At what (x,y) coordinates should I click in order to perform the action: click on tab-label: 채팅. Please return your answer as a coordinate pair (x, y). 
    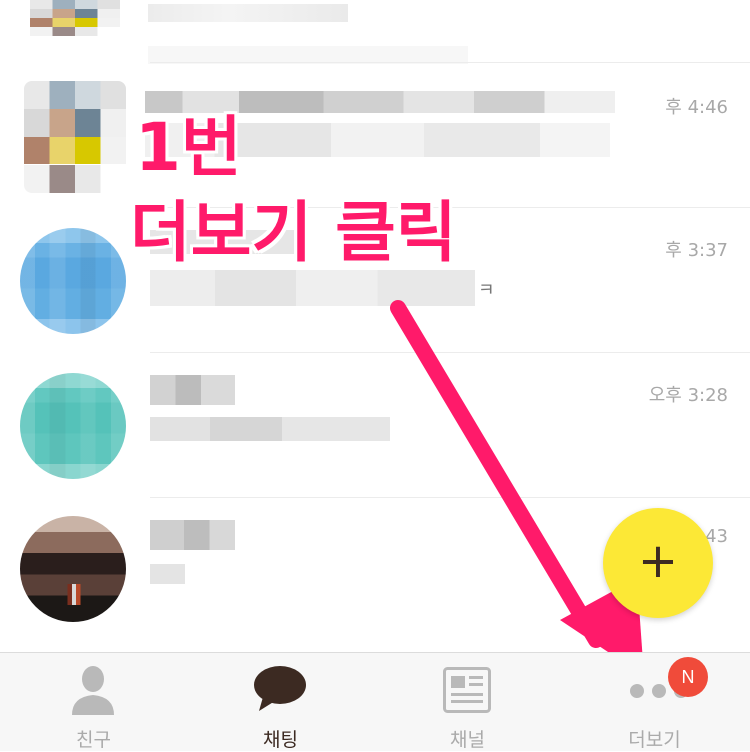
    Looking at the image, I should click on (280, 740).